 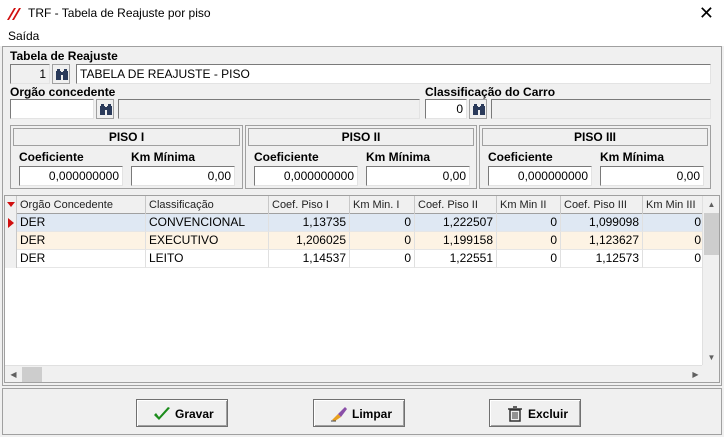 What do you see at coordinates (490, 92) in the screenshot?
I see `classificacao-label: Classificação do Carro` at bounding box center [490, 92].